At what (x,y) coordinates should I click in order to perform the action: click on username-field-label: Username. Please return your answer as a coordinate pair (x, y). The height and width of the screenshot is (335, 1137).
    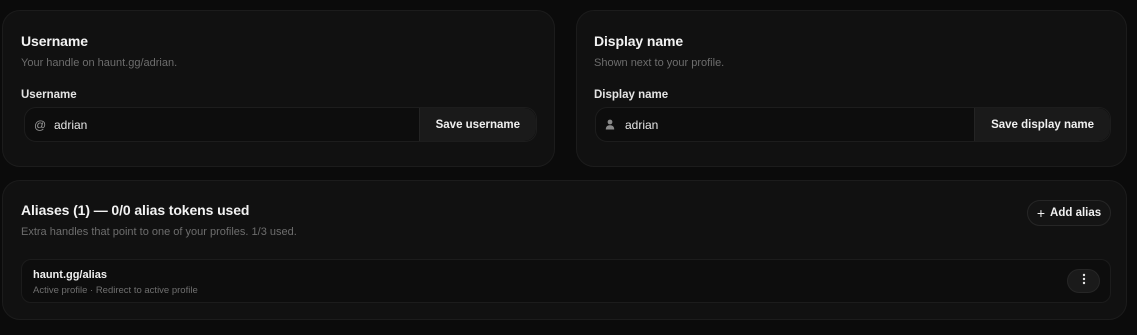
    Looking at the image, I should click on (49, 95).